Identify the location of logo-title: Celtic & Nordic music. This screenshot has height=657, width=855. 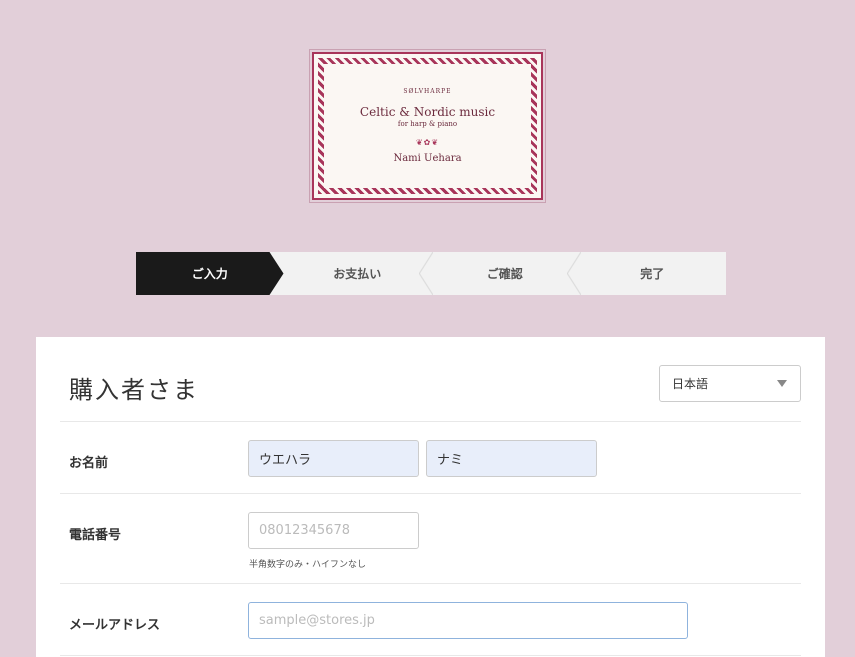
(427, 112).